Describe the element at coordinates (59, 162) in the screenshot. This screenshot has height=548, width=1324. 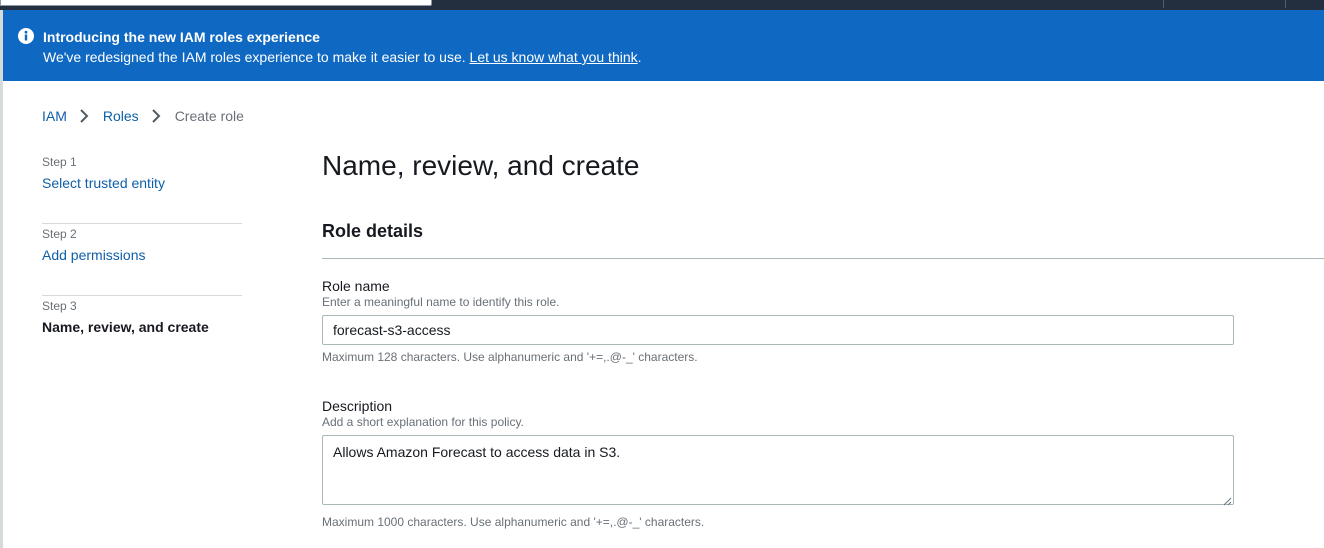
I see `step-number: Step 1` at that location.